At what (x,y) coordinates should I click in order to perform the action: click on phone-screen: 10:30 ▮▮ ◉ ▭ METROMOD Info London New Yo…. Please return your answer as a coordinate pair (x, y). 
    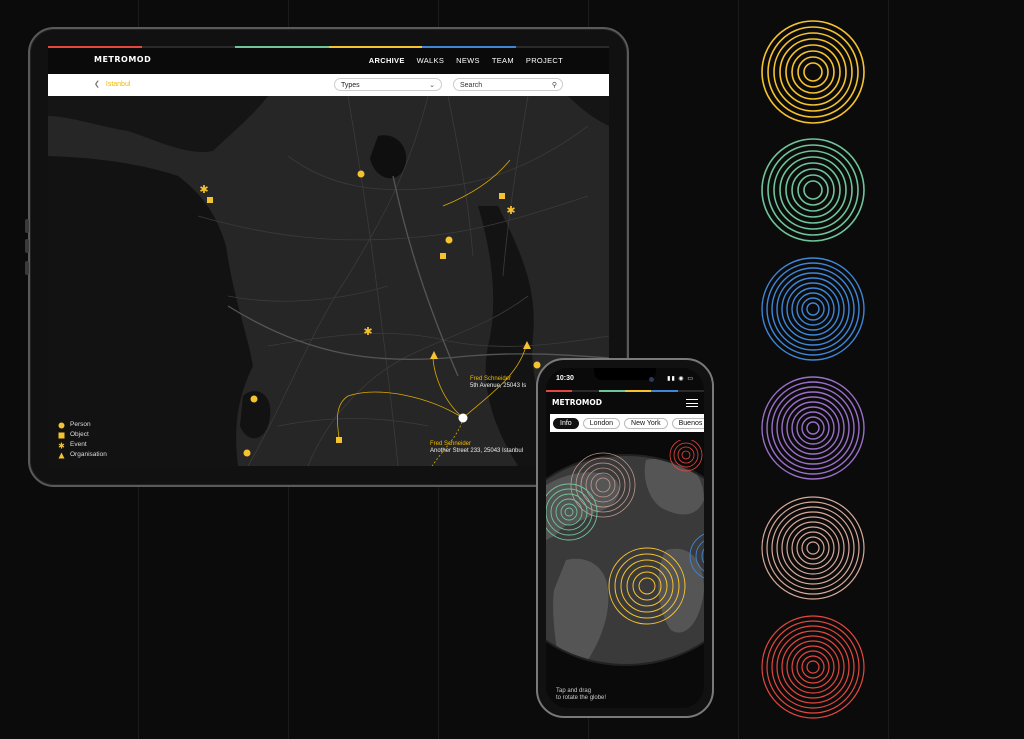
    Looking at the image, I should click on (625, 538).